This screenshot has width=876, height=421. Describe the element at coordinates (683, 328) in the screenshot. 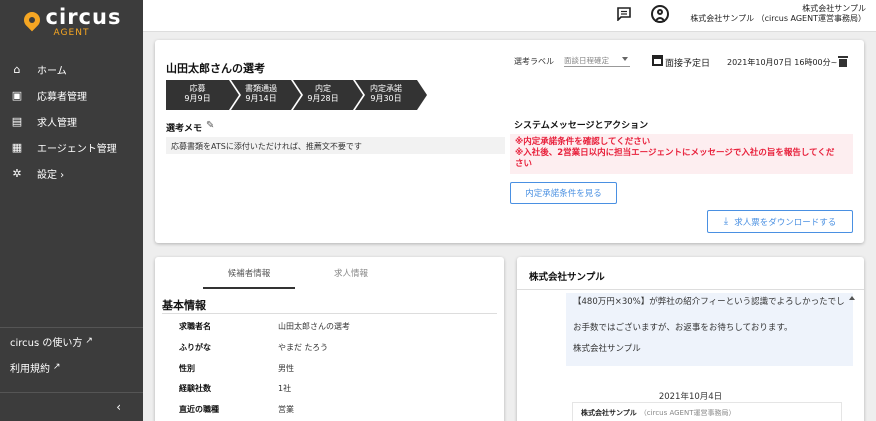

I see `message-line: お手数ではございますが、お返事をお待ちしております。` at that location.